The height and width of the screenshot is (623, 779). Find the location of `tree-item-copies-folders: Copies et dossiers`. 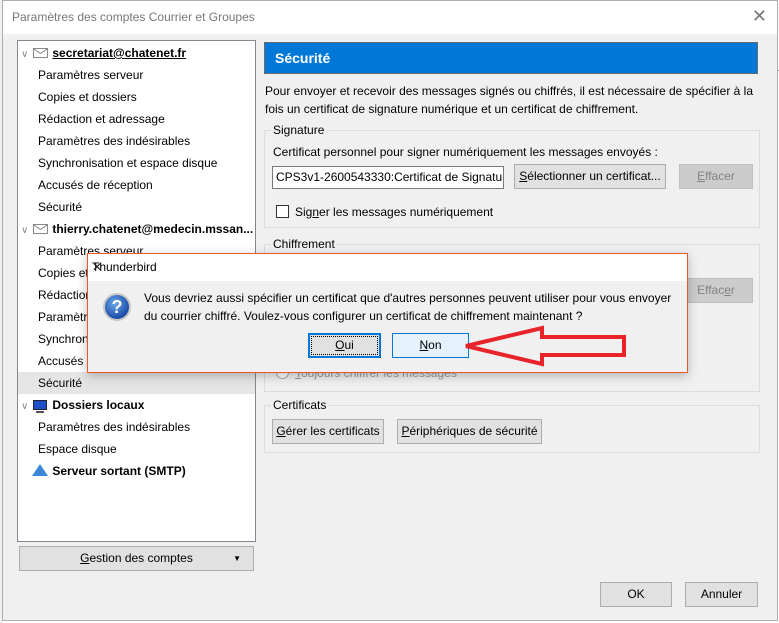

tree-item-copies-folders: Copies et dossiers is located at coordinates (136, 97).